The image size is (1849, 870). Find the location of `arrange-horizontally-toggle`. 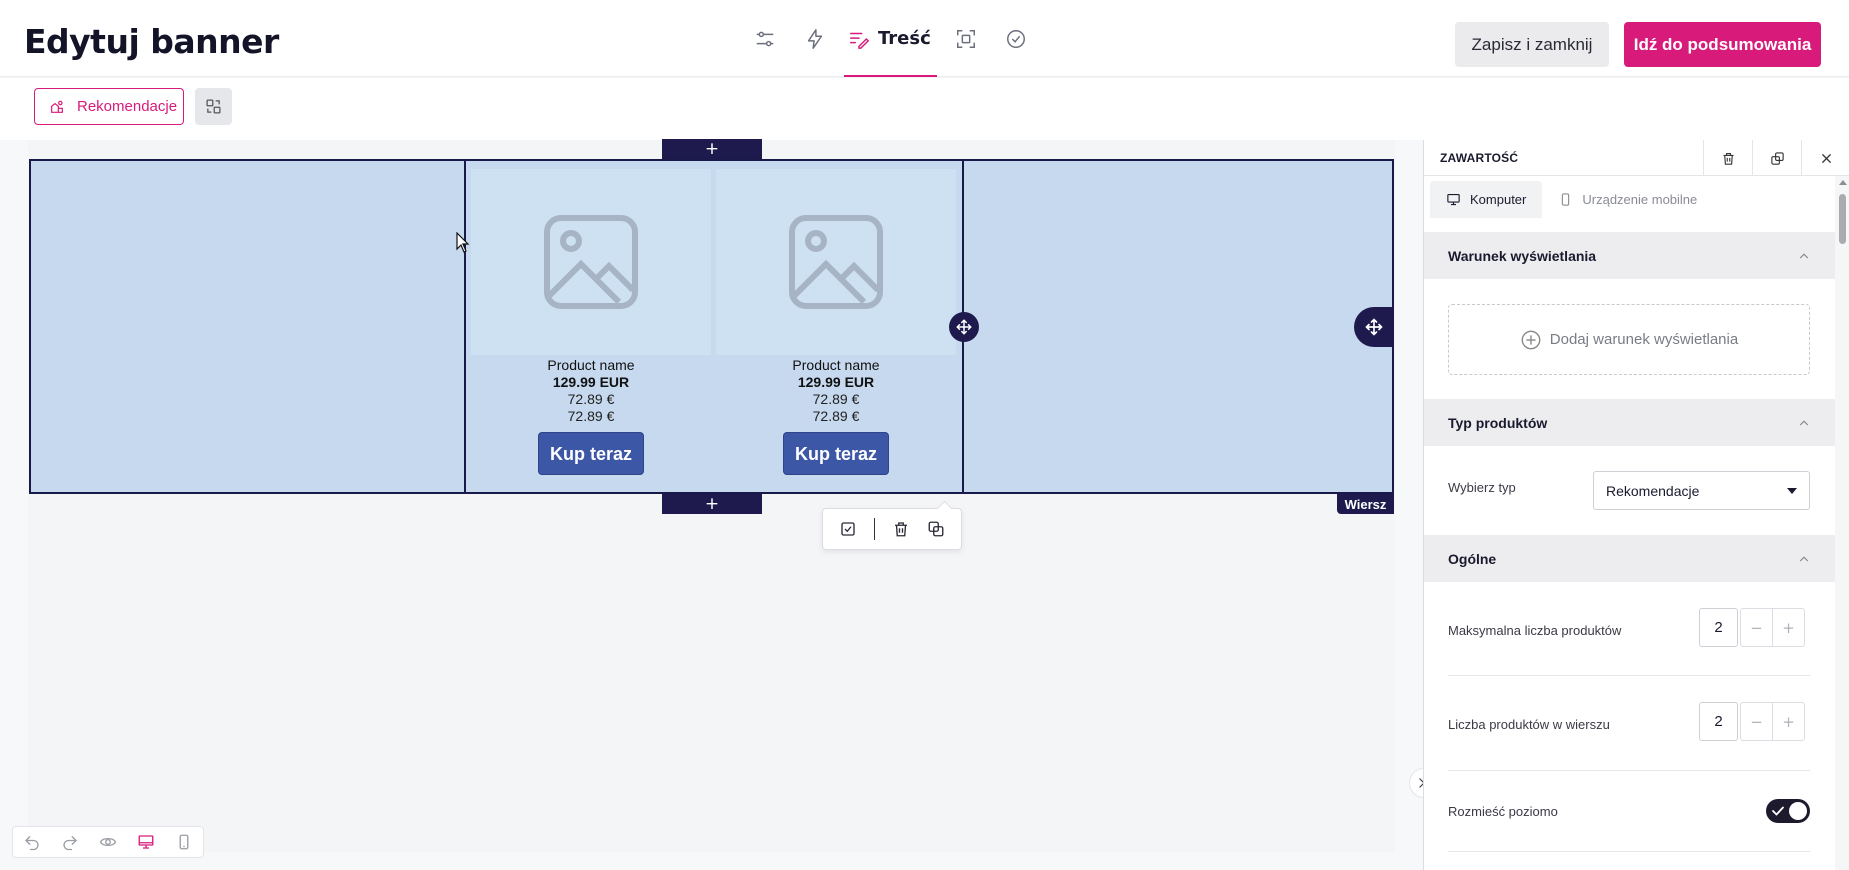

arrange-horizontally-toggle is located at coordinates (1788, 811).